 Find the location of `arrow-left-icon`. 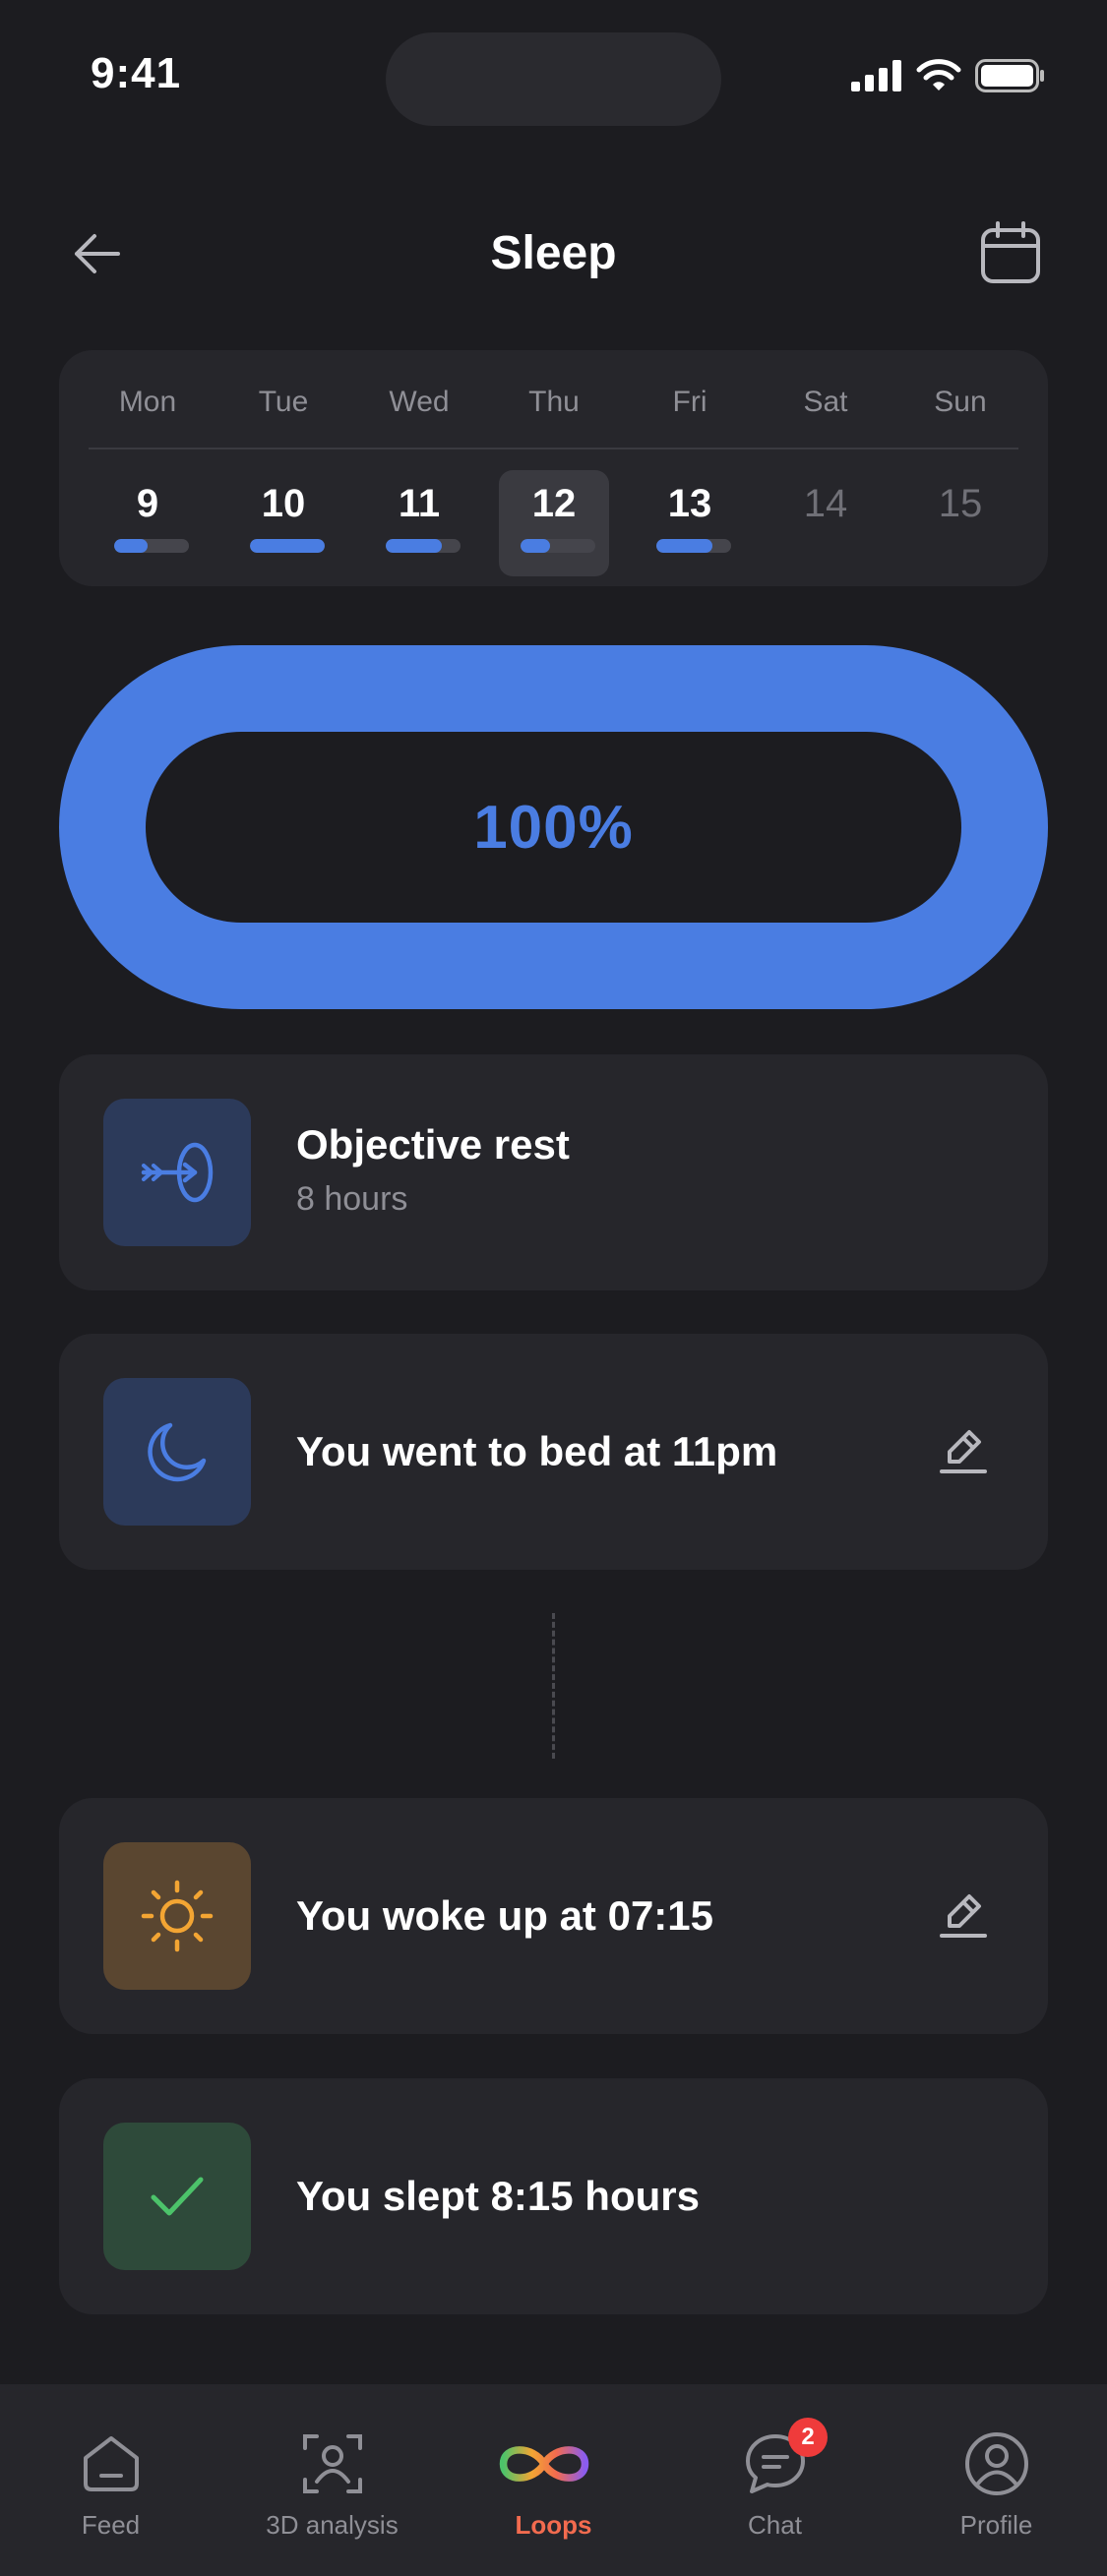

arrow-left-icon is located at coordinates (97, 254).